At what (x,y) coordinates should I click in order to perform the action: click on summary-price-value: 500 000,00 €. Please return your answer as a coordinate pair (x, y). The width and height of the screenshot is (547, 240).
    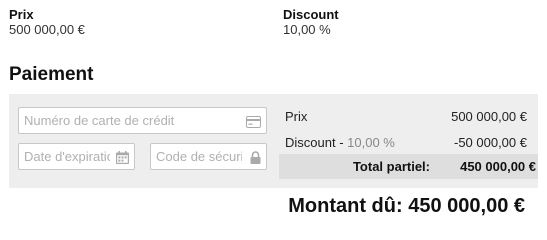
    Looking at the image, I should click on (47, 29).